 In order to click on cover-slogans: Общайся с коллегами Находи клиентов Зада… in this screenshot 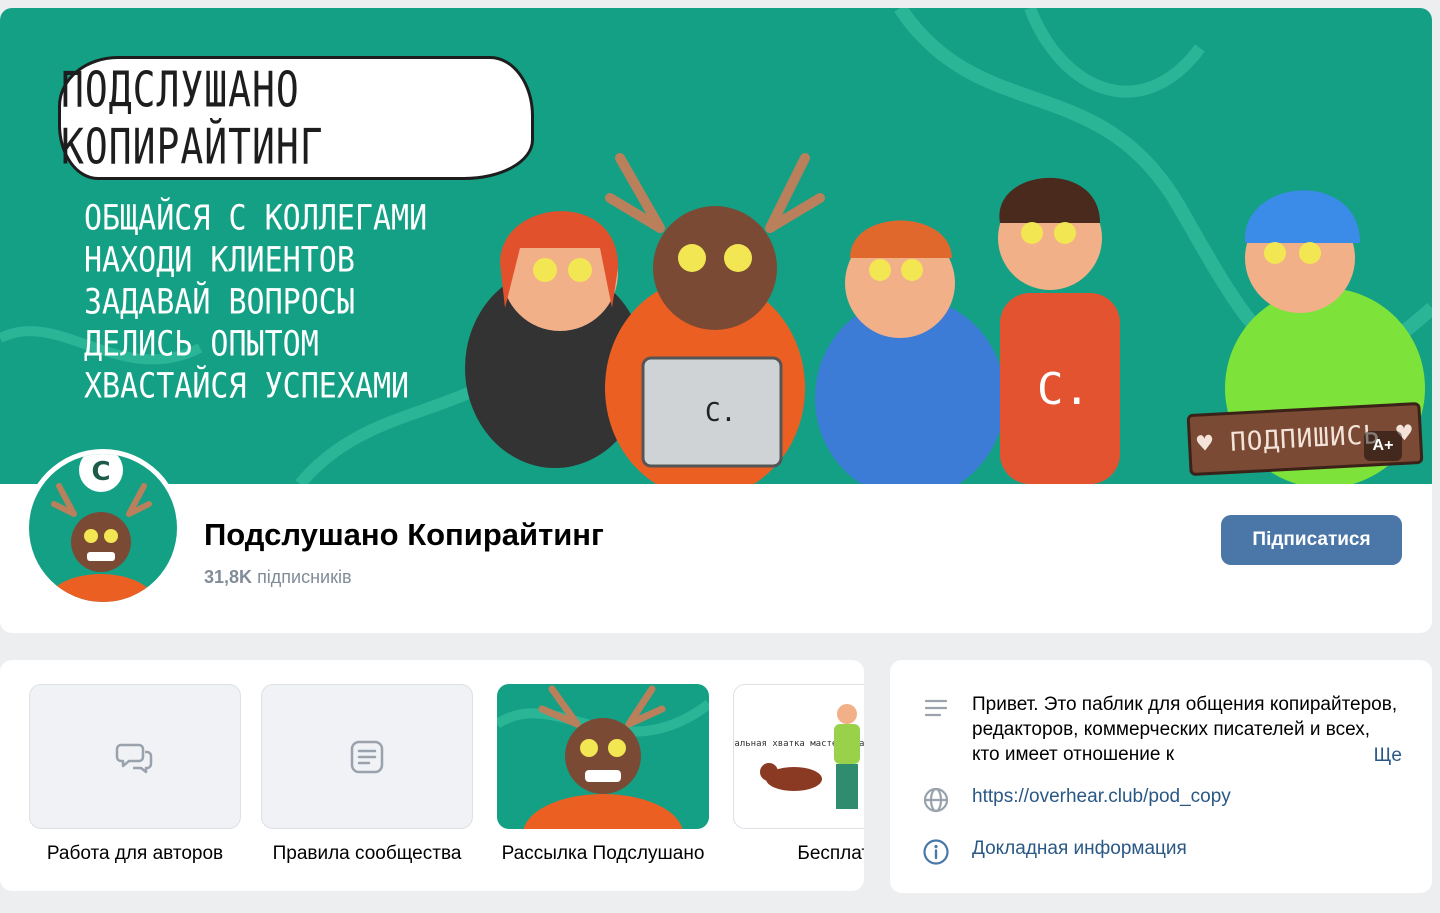, I will do `click(255, 303)`.